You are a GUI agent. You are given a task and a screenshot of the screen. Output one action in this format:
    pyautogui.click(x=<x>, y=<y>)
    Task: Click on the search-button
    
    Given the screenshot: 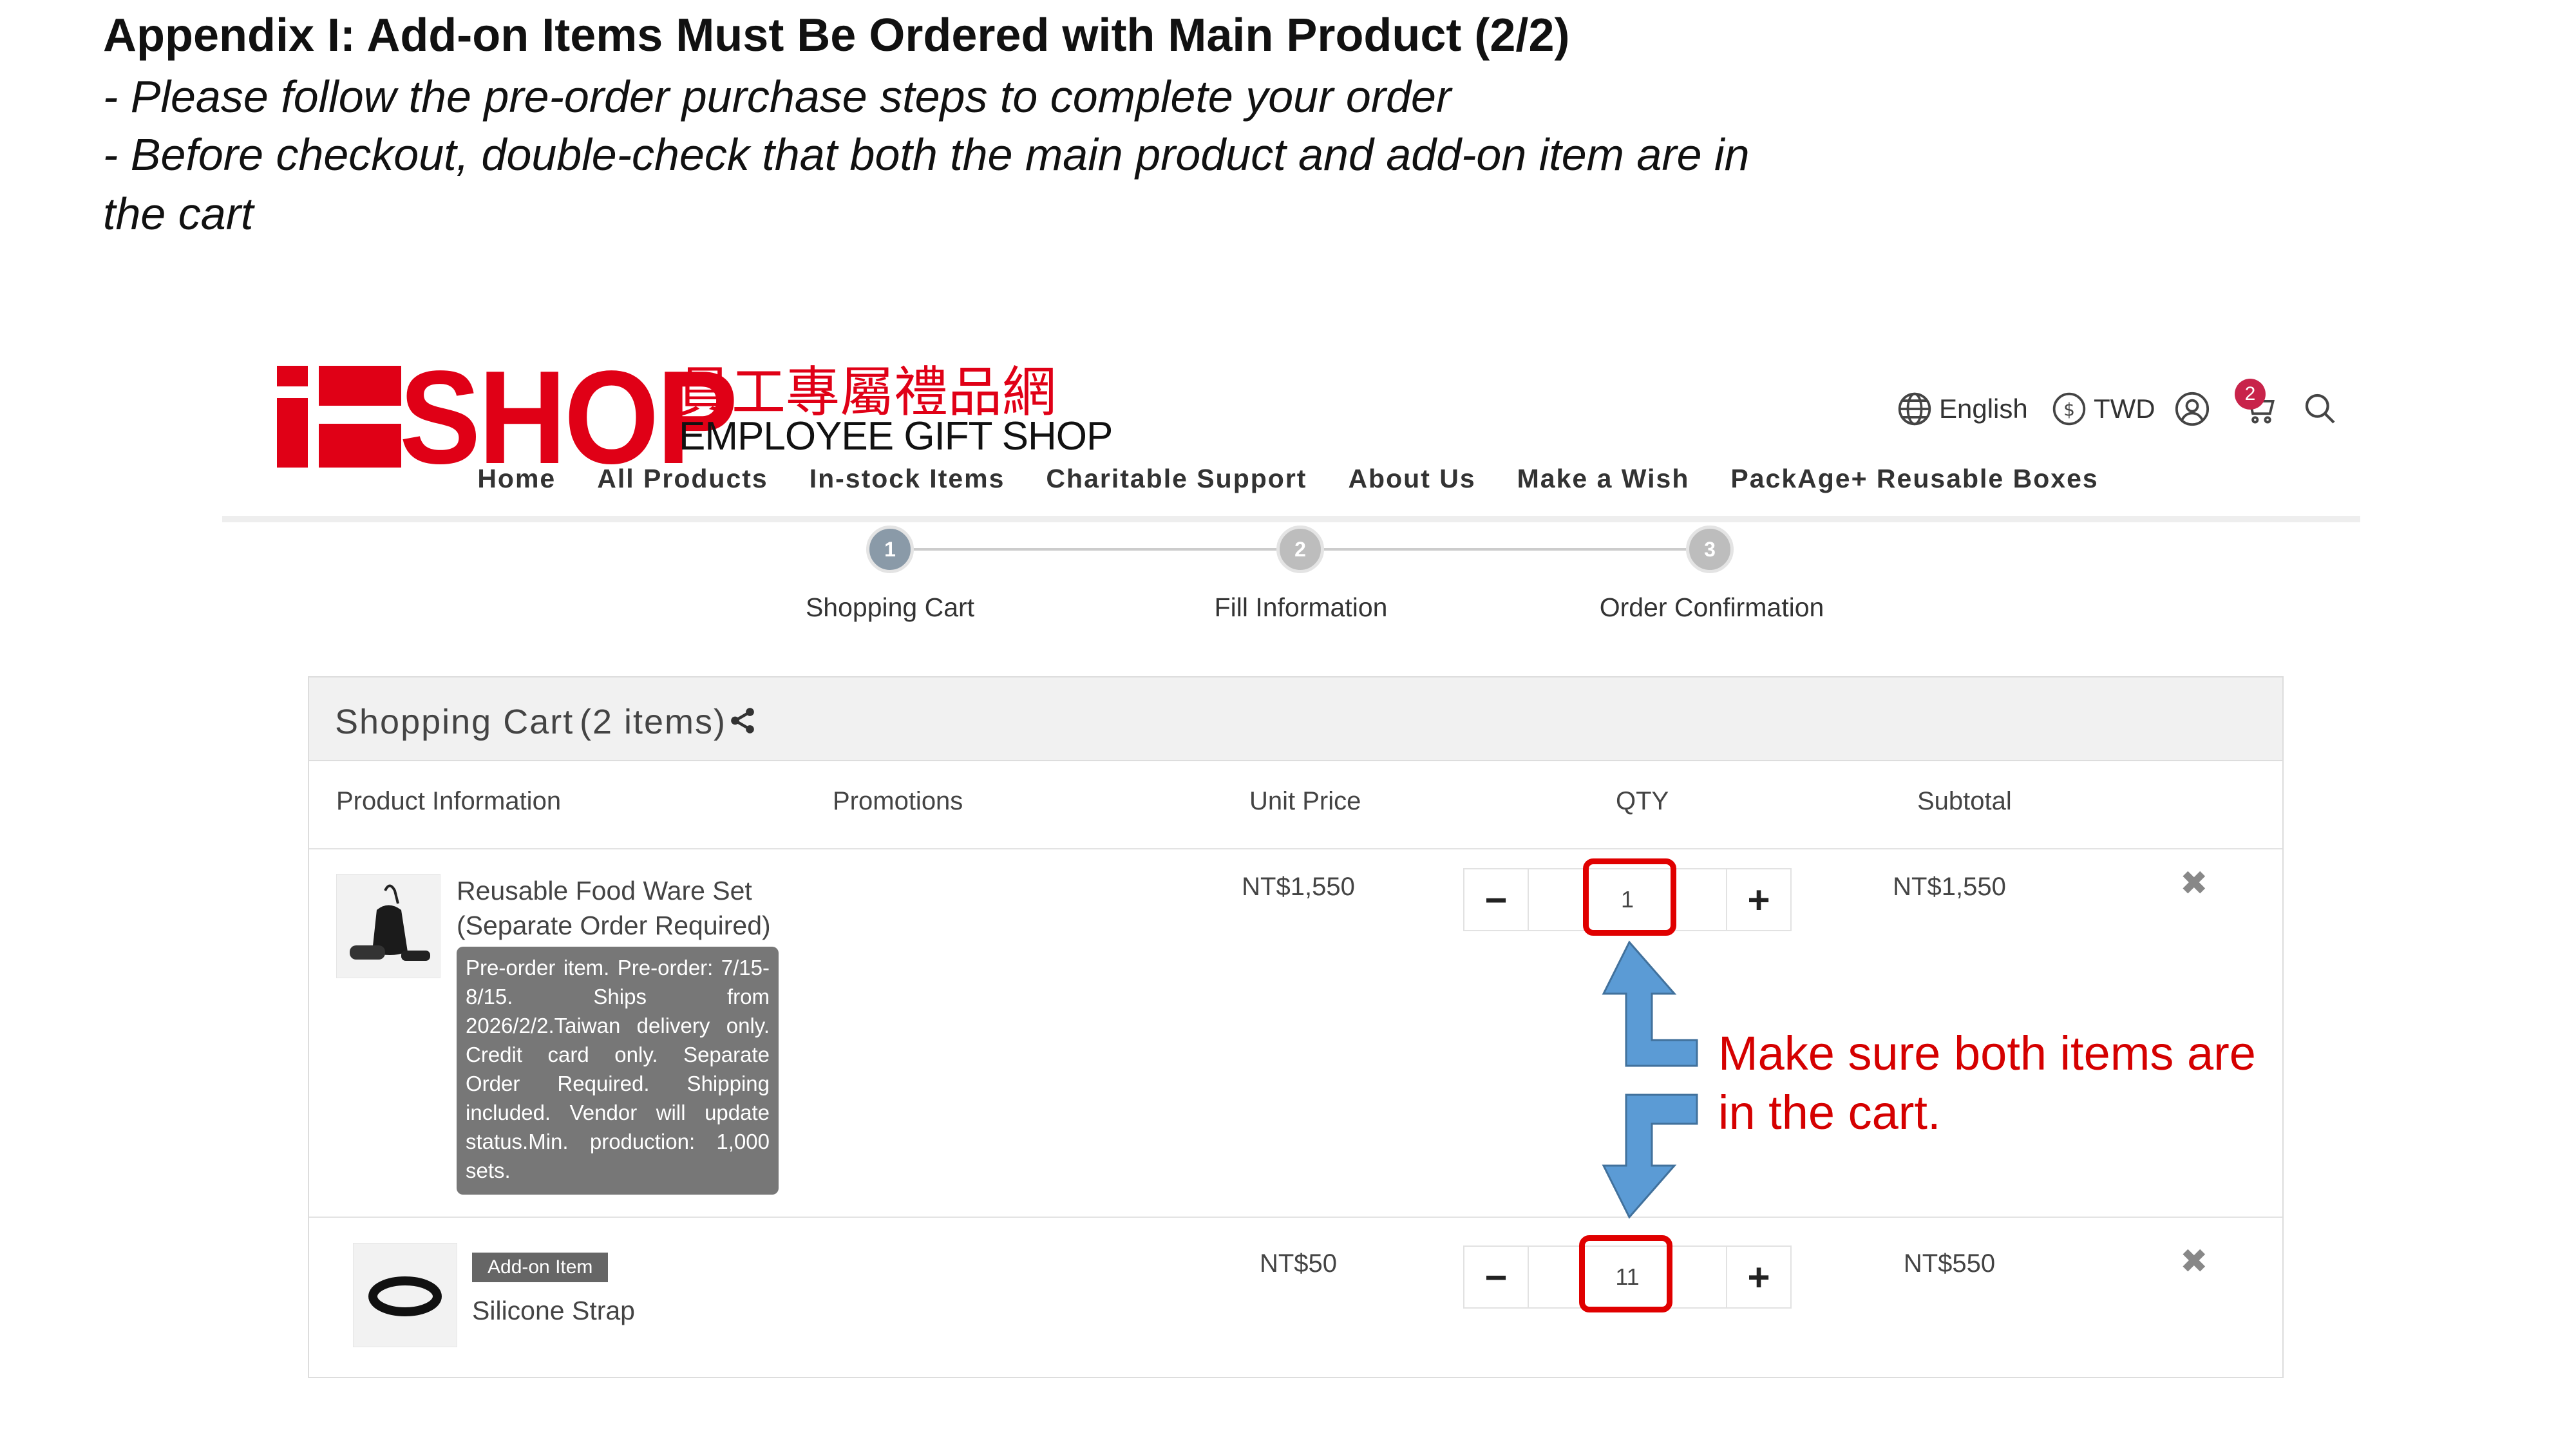 What is the action you would take?
    pyautogui.click(x=2320, y=409)
    